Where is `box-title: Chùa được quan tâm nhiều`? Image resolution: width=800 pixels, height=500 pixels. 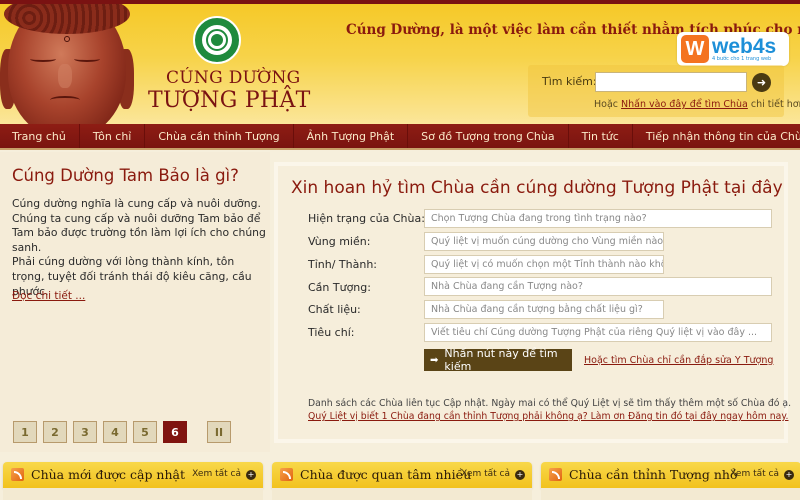
box-title: Chùa được quan tâm nhiều is located at coordinates (386, 474).